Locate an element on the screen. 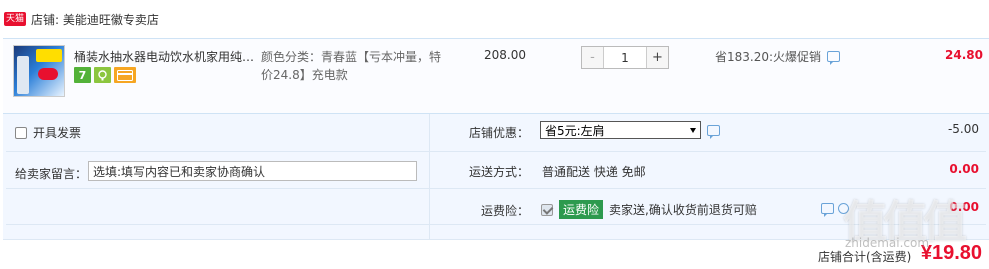 This screenshot has height=269, width=989. quantity-increase-button: + is located at coordinates (657, 57).